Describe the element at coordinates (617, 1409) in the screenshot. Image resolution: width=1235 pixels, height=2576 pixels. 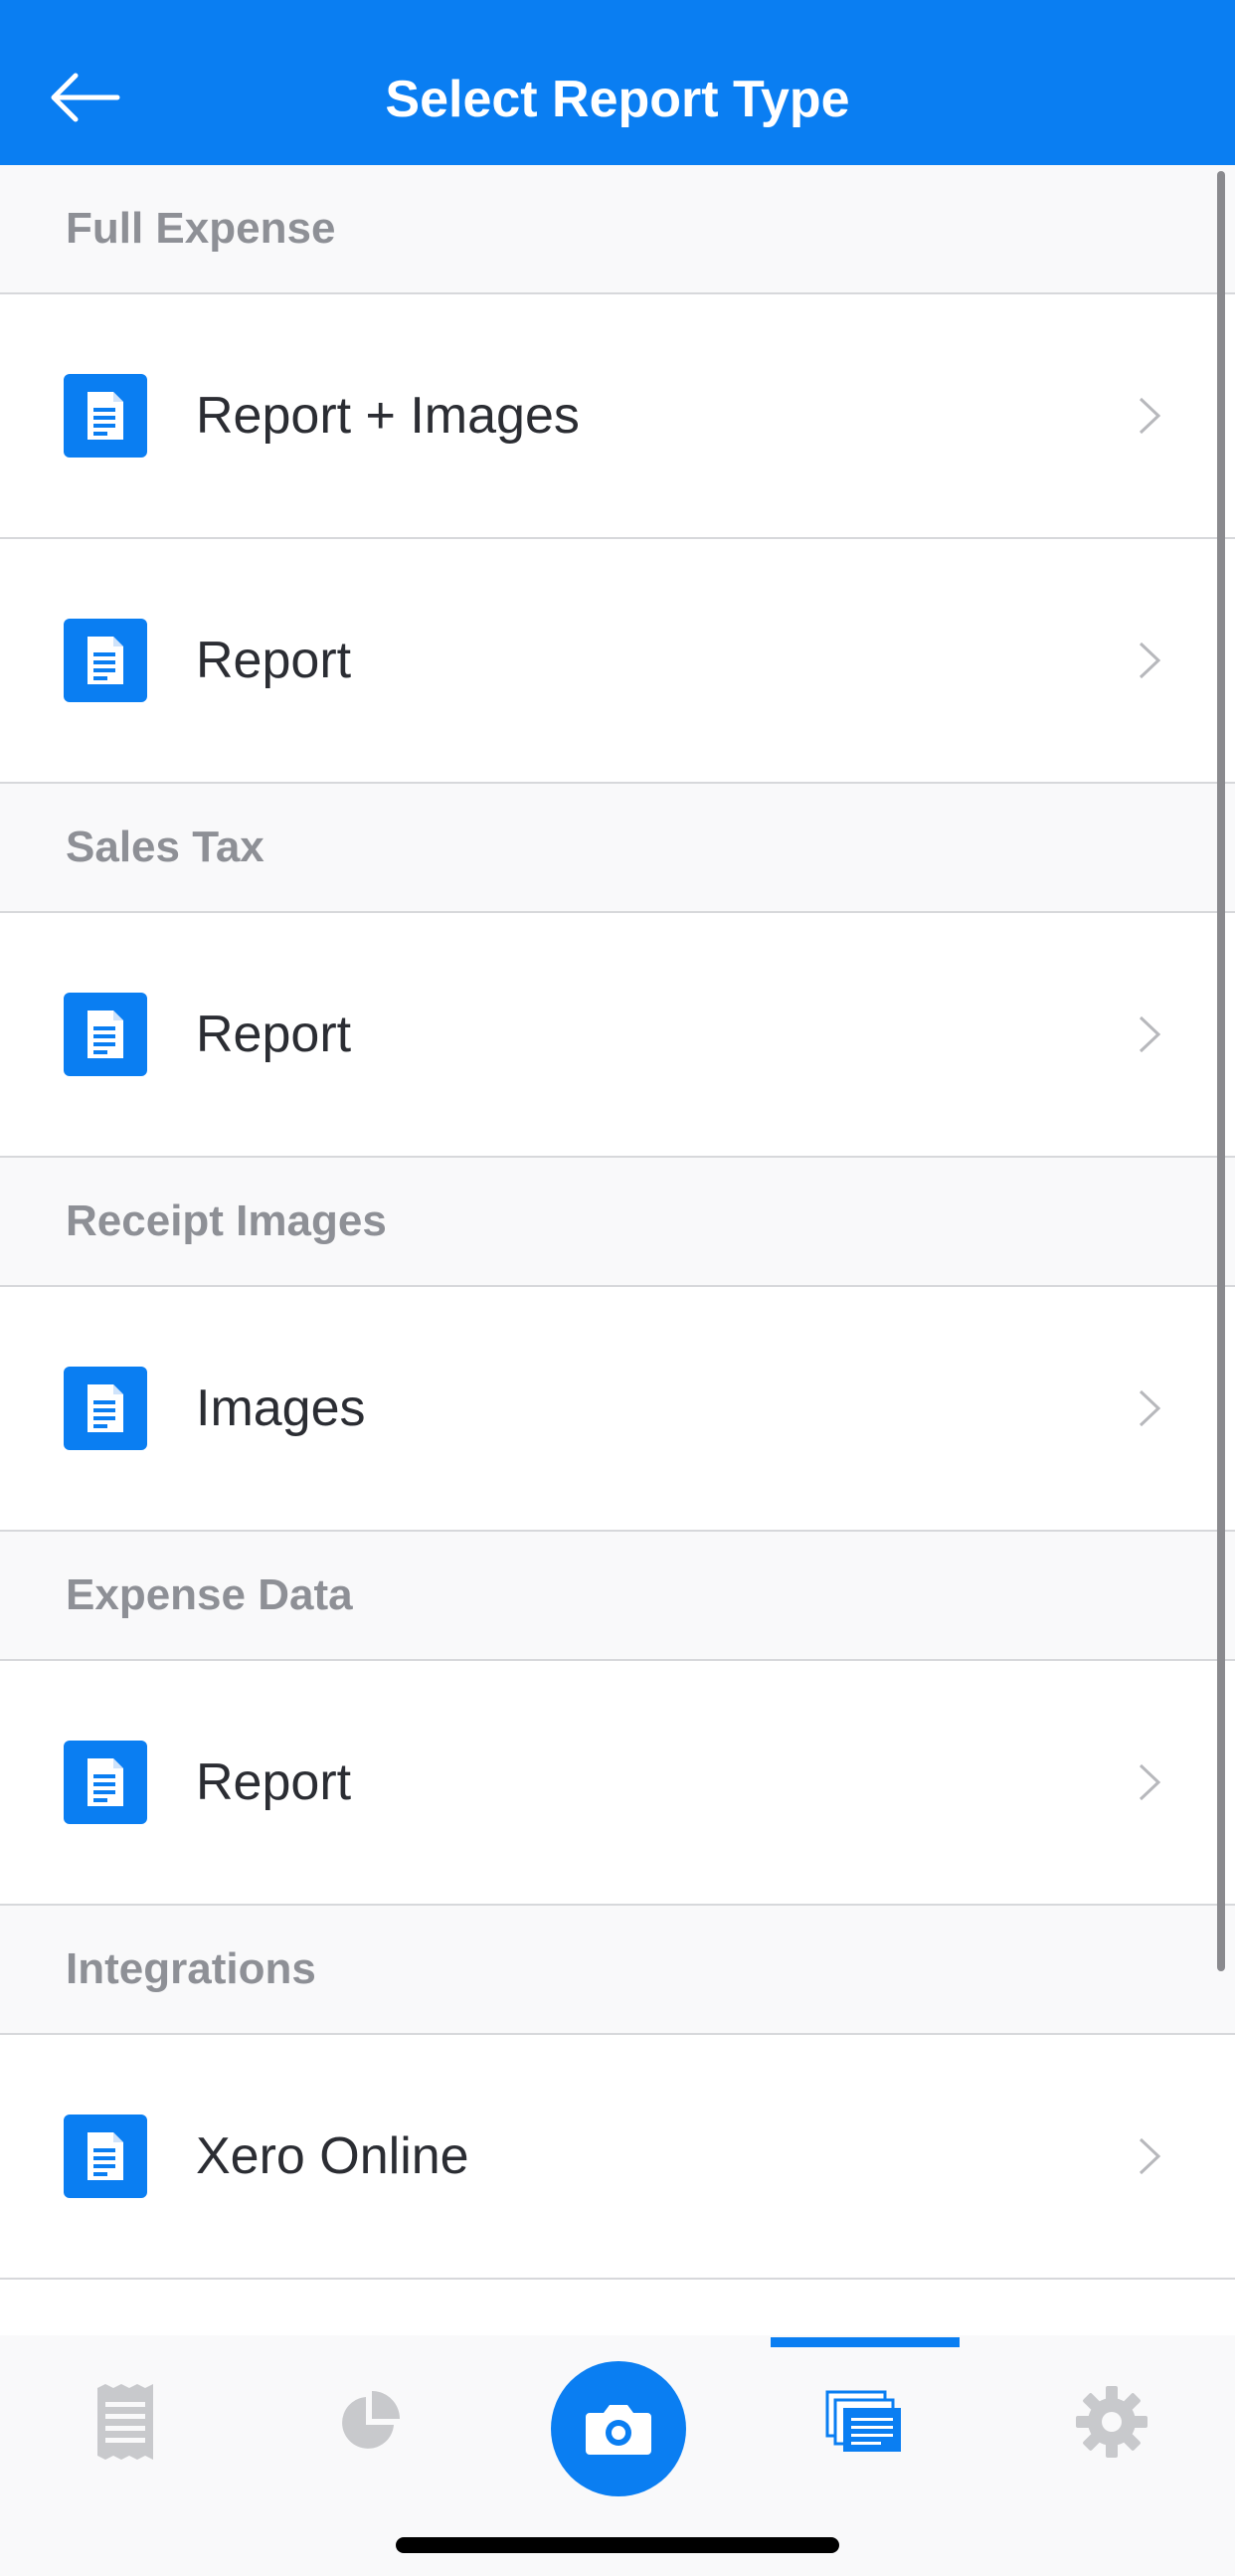
I see `list-item-images: Images` at that location.